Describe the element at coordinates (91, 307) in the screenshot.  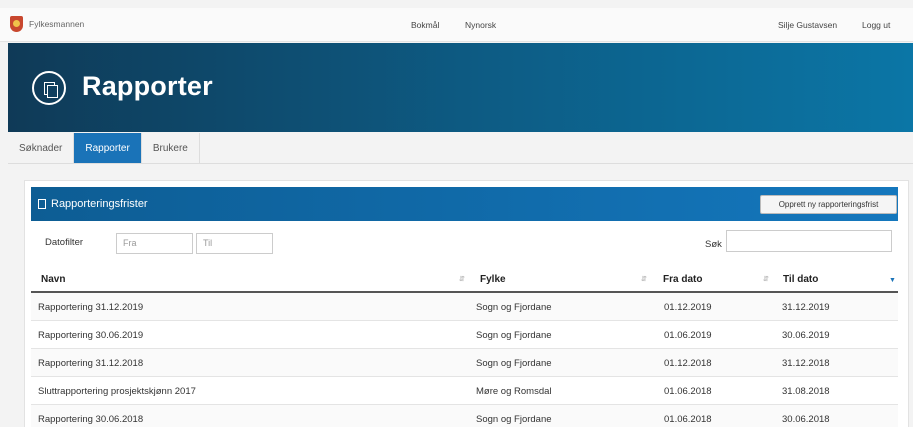
I see `cell-navn: Rapportering 31.12.2019` at that location.